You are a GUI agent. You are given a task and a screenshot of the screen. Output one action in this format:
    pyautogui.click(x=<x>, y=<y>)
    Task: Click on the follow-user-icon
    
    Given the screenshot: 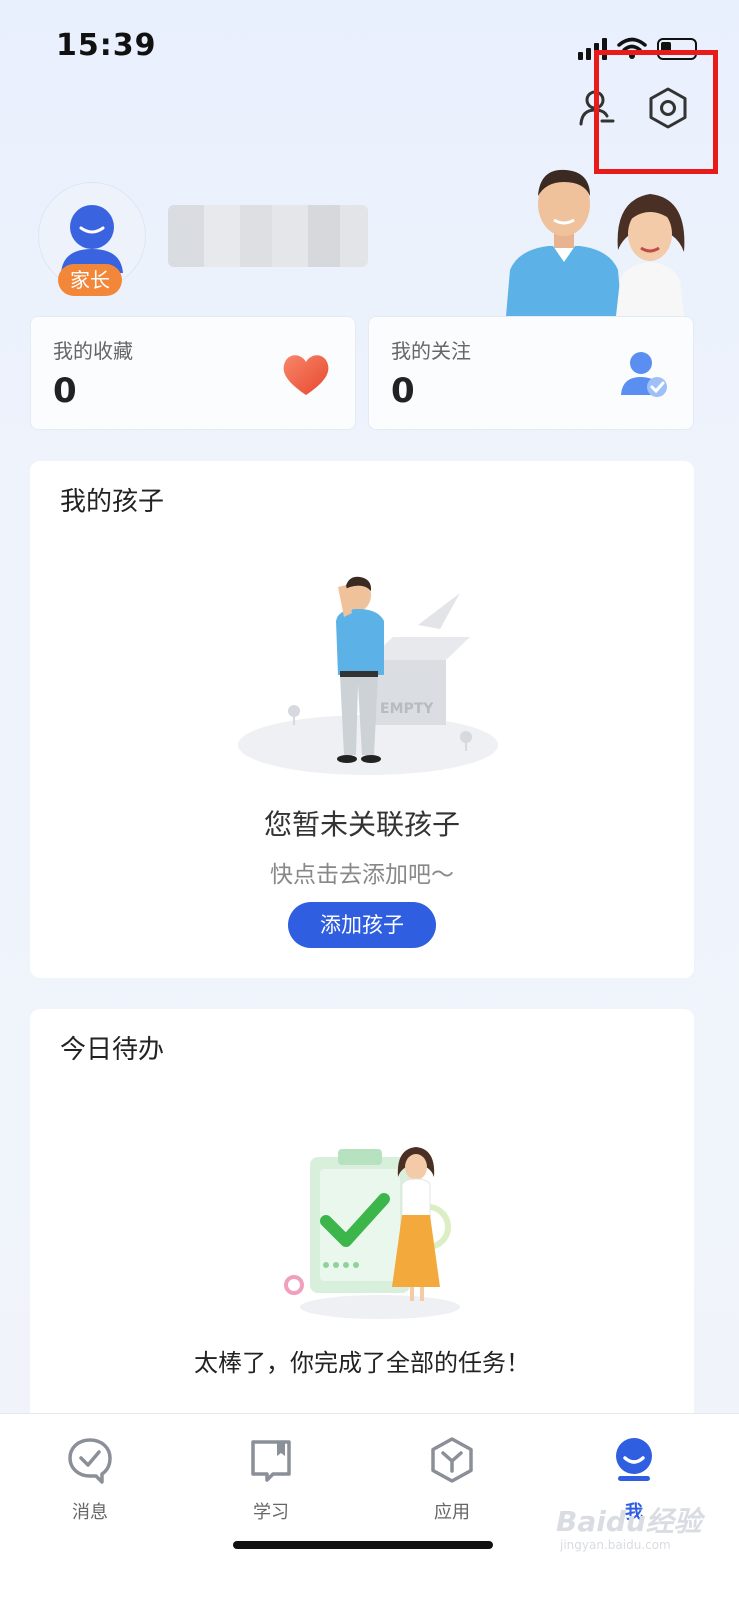 What is the action you would take?
    pyautogui.click(x=644, y=374)
    